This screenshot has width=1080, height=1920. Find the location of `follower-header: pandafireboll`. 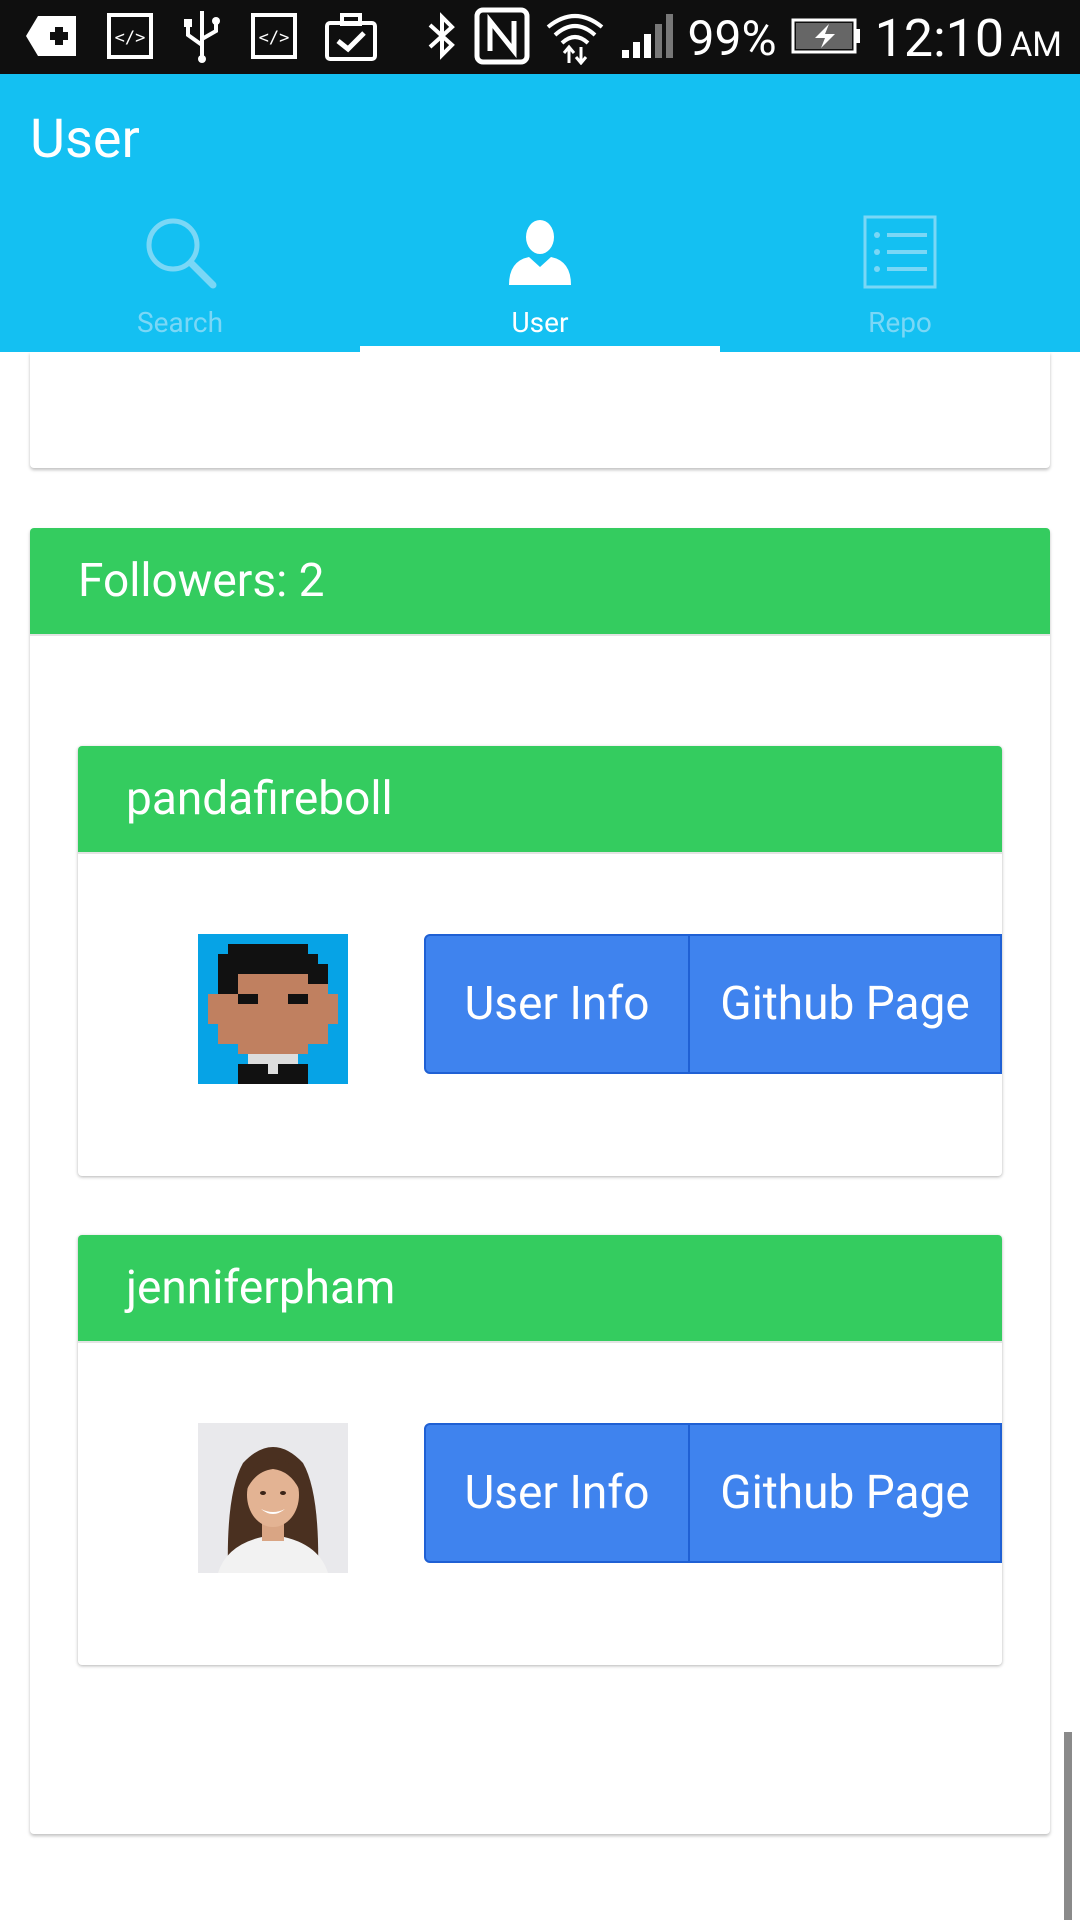

follower-header: pandafireboll is located at coordinates (540, 800).